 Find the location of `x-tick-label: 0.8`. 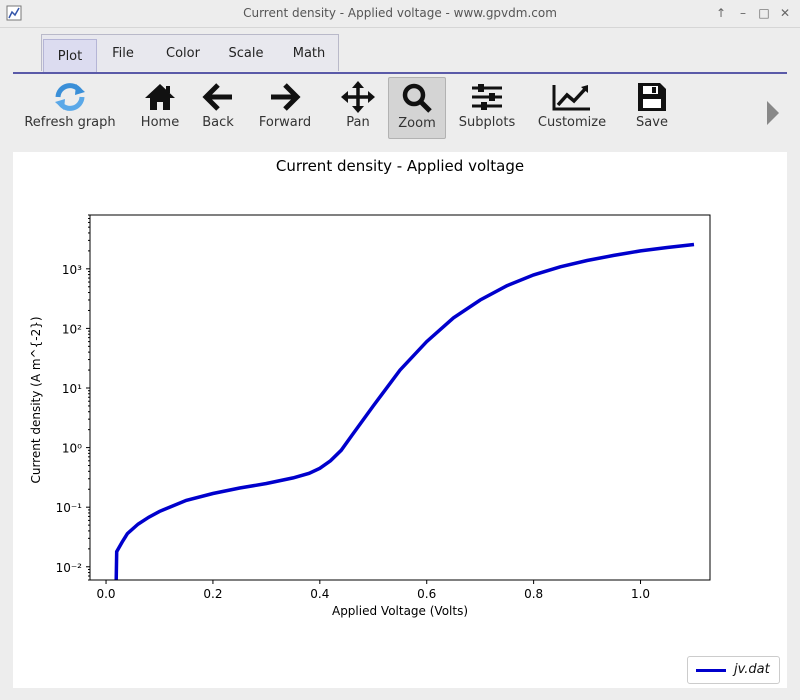

x-tick-label: 0.8 is located at coordinates (533, 594).